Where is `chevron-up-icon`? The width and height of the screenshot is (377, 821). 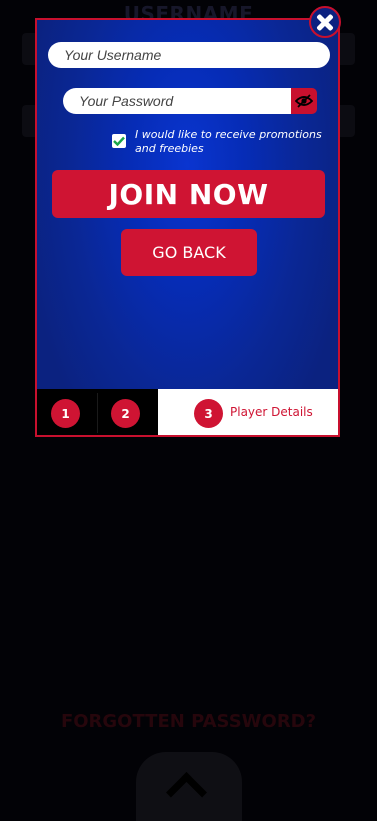 chevron-up-icon is located at coordinates (186, 792).